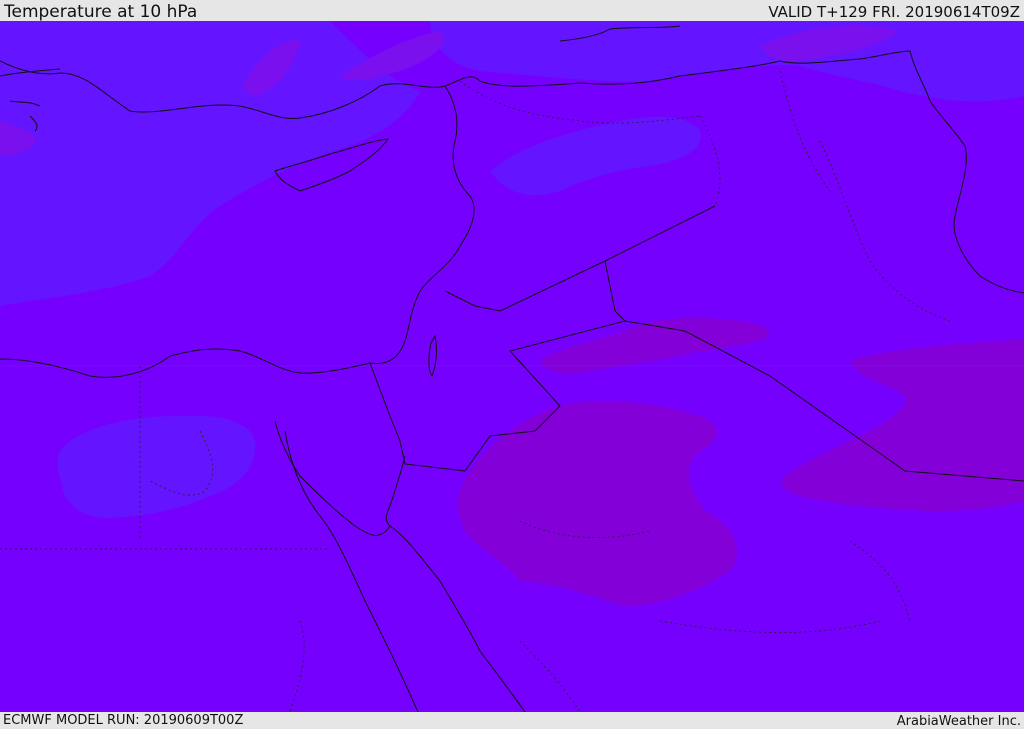 The width and height of the screenshot is (1024, 729). Describe the element at coordinates (101, 12) in the screenshot. I see `map-title: Temperature at 10 hPa` at that location.